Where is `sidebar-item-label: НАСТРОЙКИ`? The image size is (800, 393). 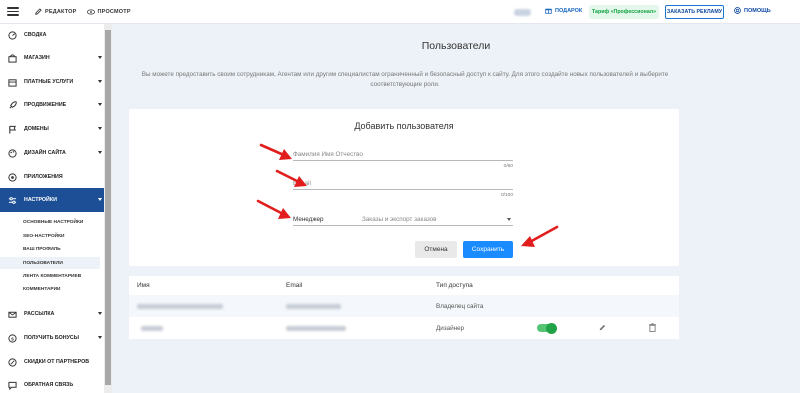 sidebar-item-label: НАСТРОЙКИ is located at coordinates (40, 200).